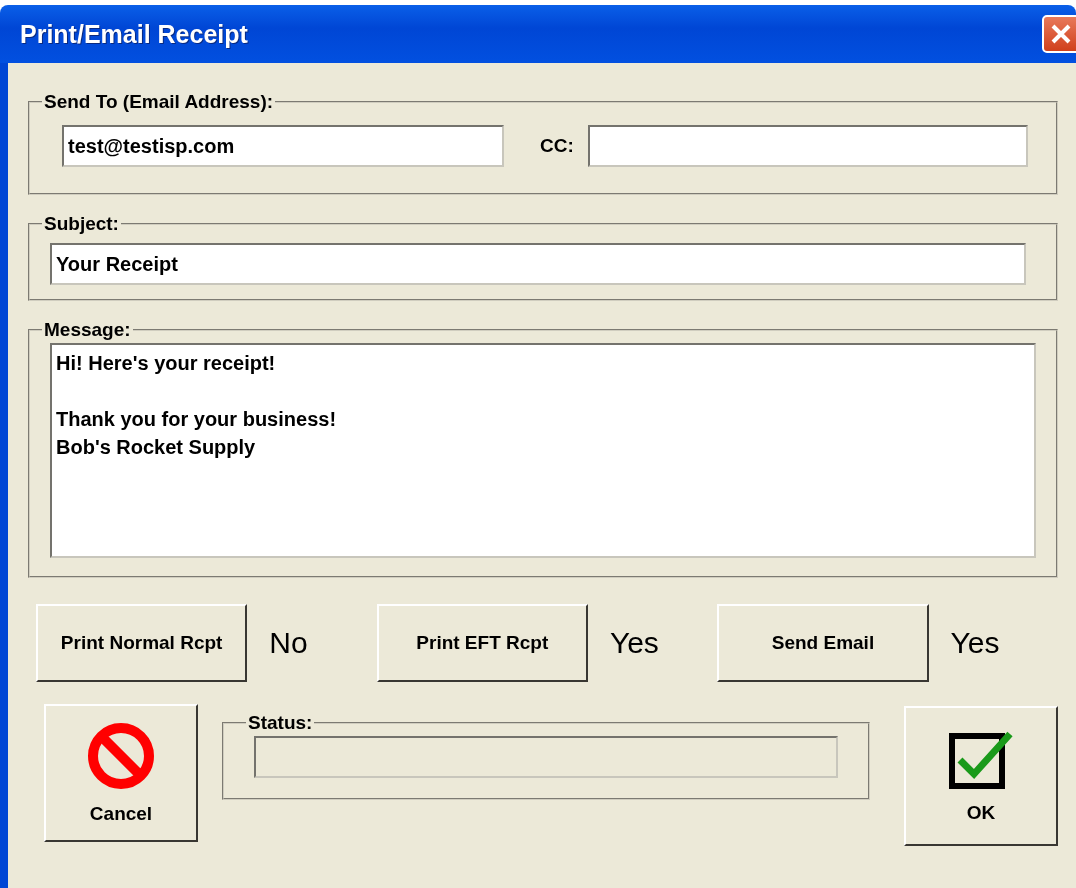 Image resolution: width=1076 pixels, height=888 pixels. I want to click on close-button, so click(1059, 34).